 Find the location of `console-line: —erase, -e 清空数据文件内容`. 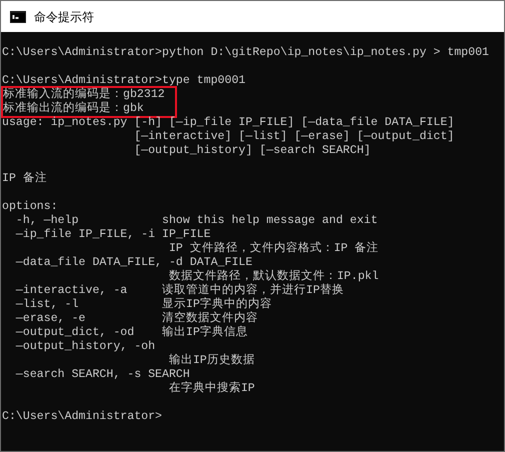

console-line: —erase, -e 清空数据文件内容 is located at coordinates (136, 318).